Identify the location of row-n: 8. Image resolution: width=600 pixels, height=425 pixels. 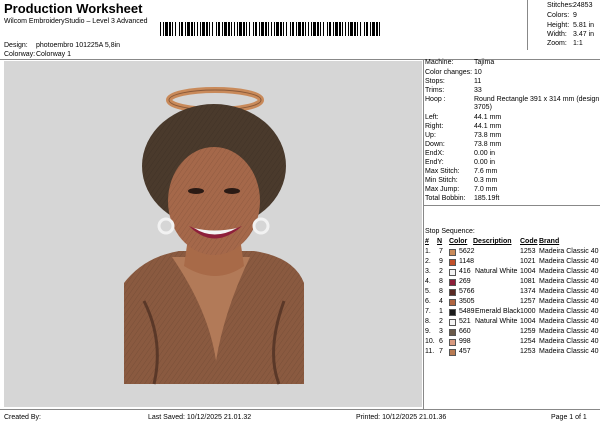
(441, 291).